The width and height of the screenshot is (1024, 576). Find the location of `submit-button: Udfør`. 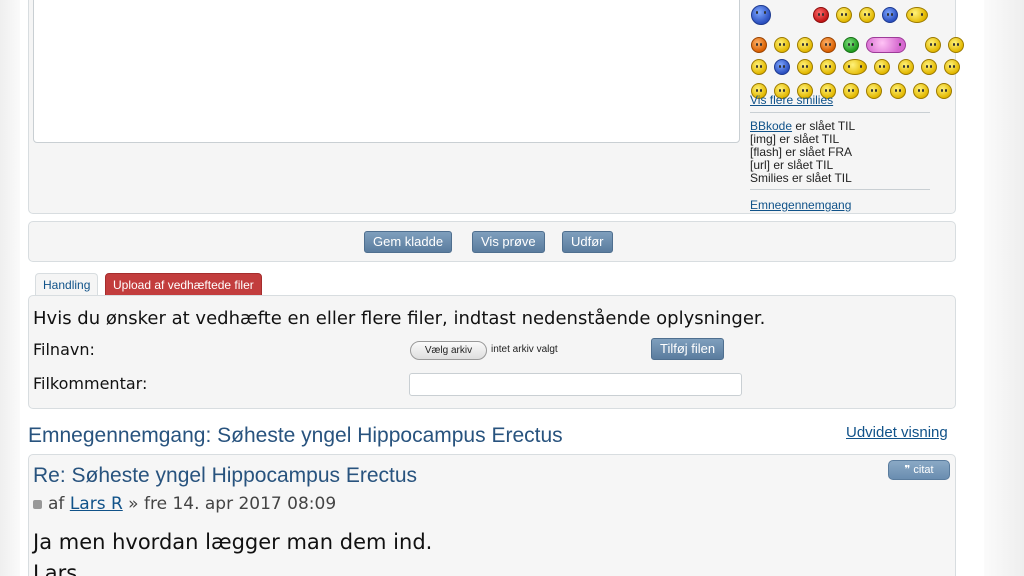

submit-button: Udfør is located at coordinates (587, 242).